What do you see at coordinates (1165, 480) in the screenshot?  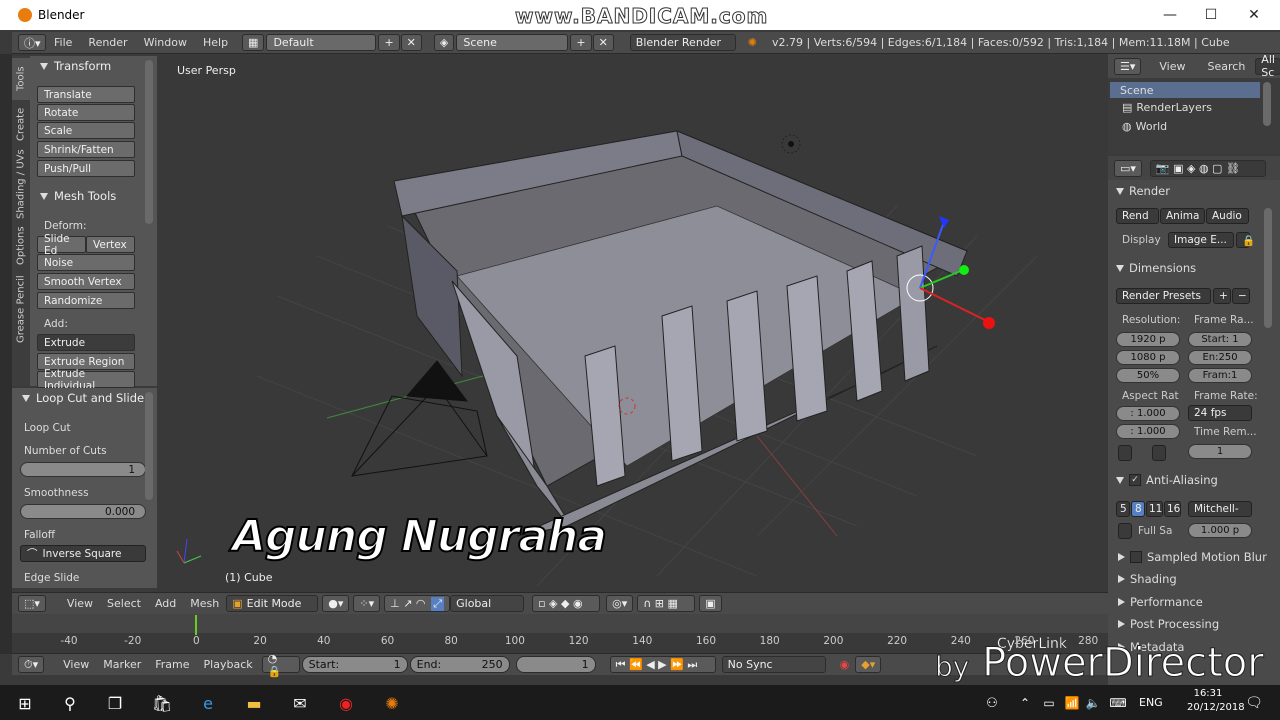 I see `anti-aliasing-panel-header: ✓ Anti-Aliasing` at bounding box center [1165, 480].